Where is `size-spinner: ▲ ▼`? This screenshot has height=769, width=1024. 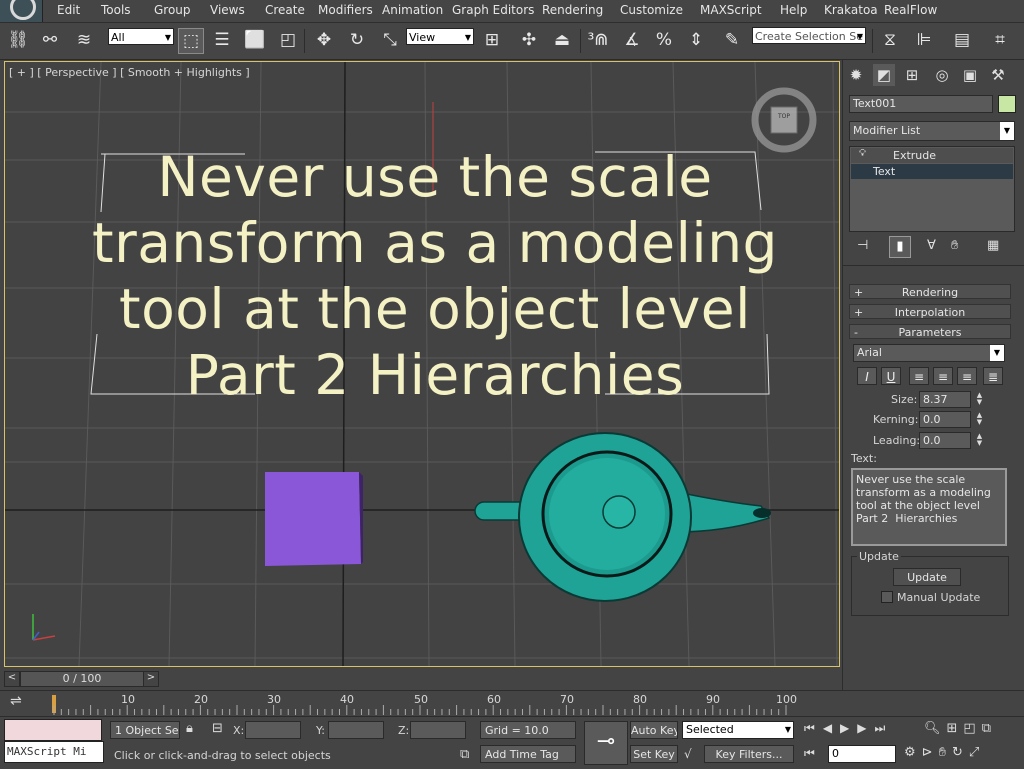 size-spinner: ▲ ▼ is located at coordinates (979, 399).